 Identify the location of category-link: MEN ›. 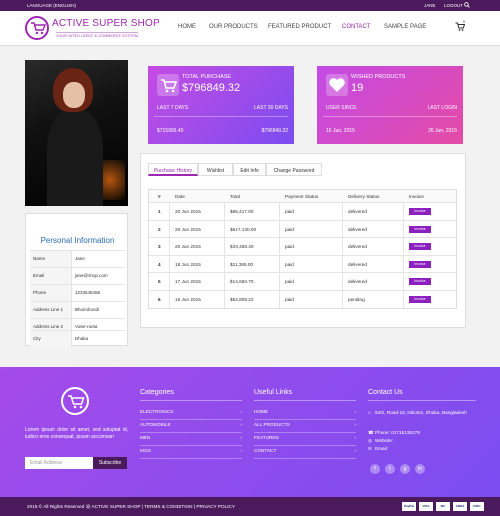
(191, 440).